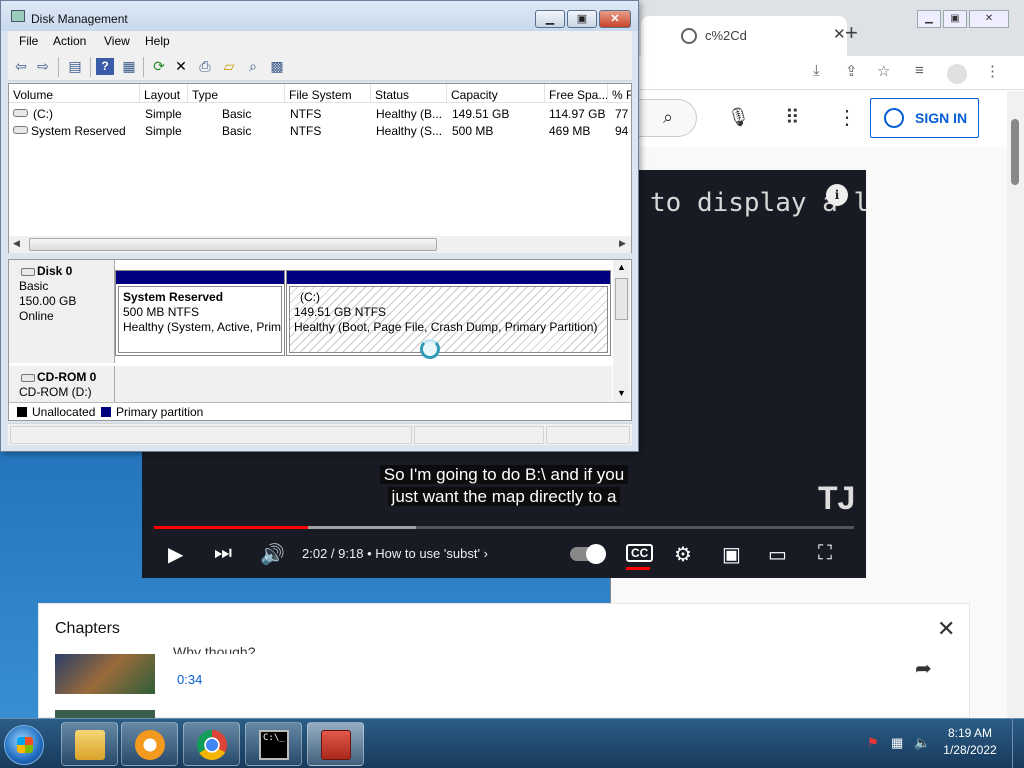  Describe the element at coordinates (839, 34) in the screenshot. I see `tab-close-icon: ✕` at that location.